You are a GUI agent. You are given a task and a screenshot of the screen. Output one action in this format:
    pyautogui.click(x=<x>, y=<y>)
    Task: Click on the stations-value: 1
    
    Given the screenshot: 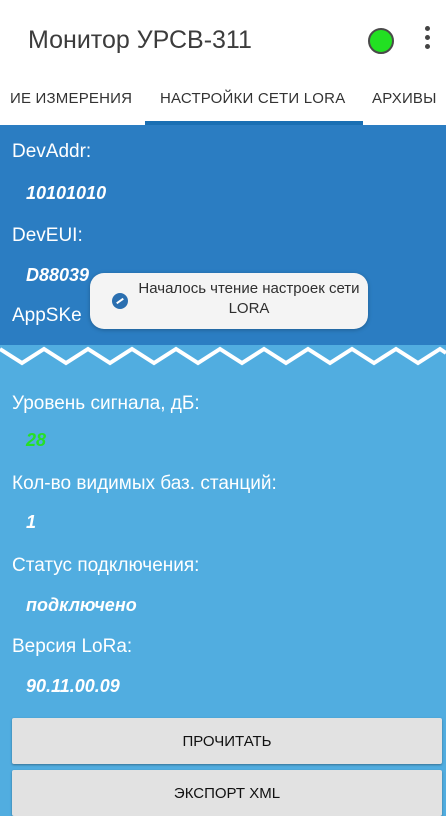 What is the action you would take?
    pyautogui.click(x=31, y=522)
    